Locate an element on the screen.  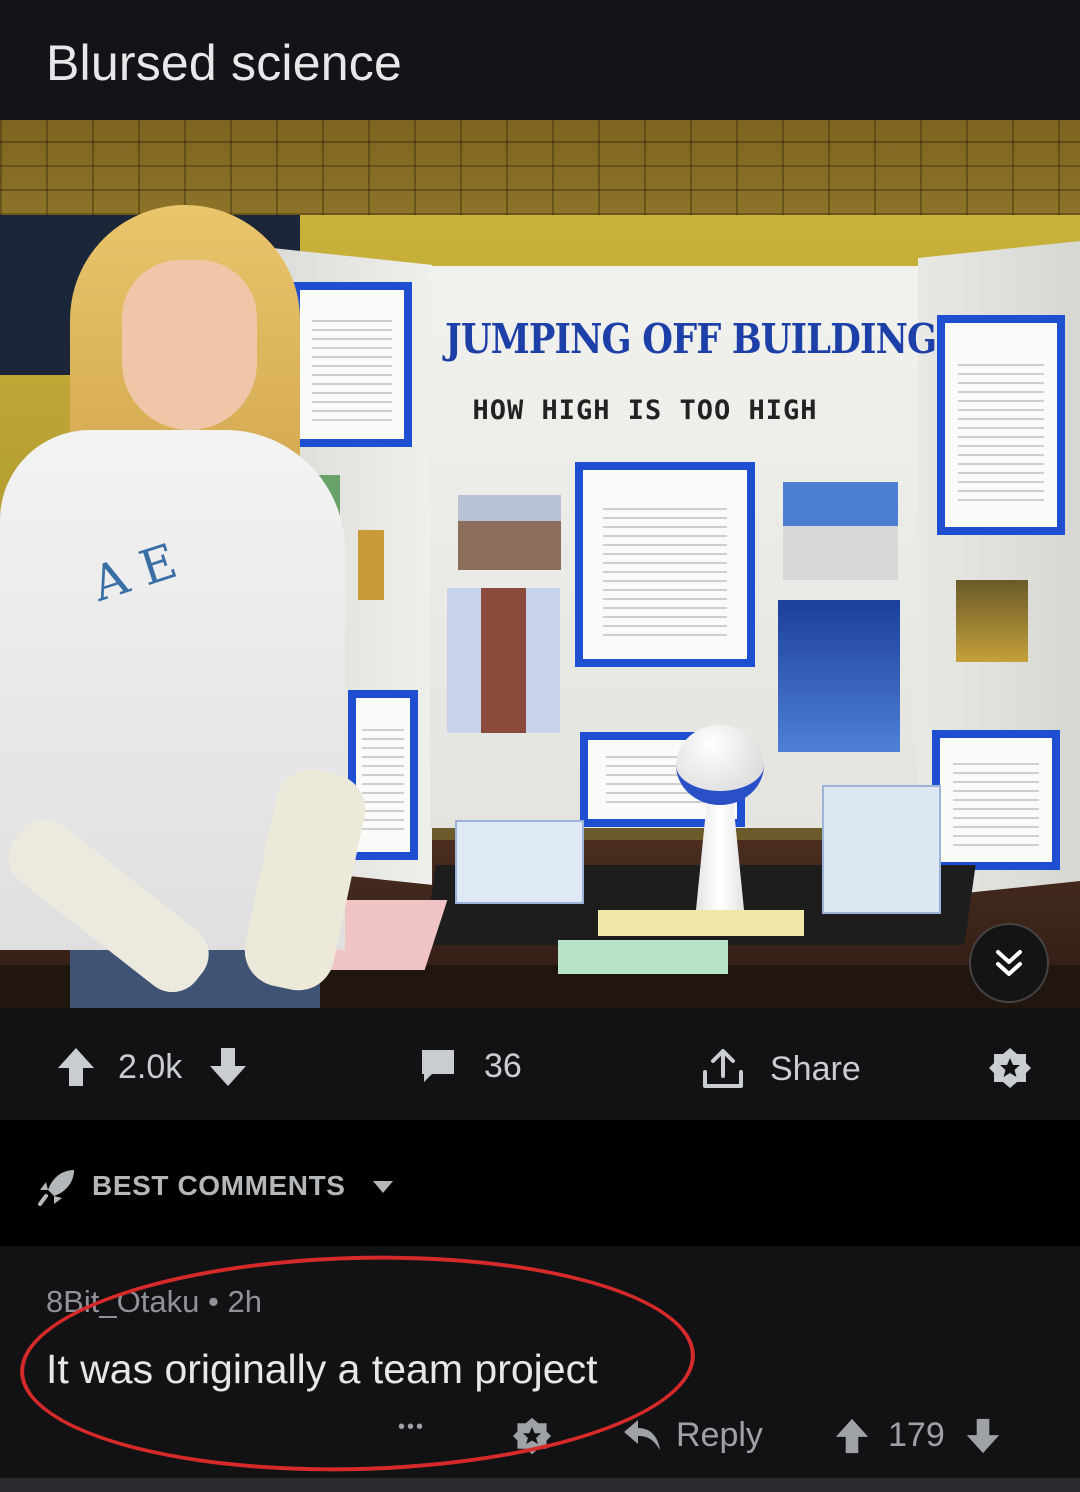
double-chevron-down-icon is located at coordinates (1009, 963).